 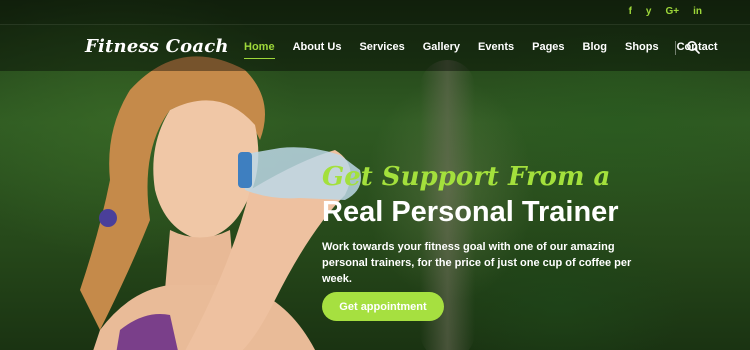 I want to click on search-icon, so click(x=693, y=47).